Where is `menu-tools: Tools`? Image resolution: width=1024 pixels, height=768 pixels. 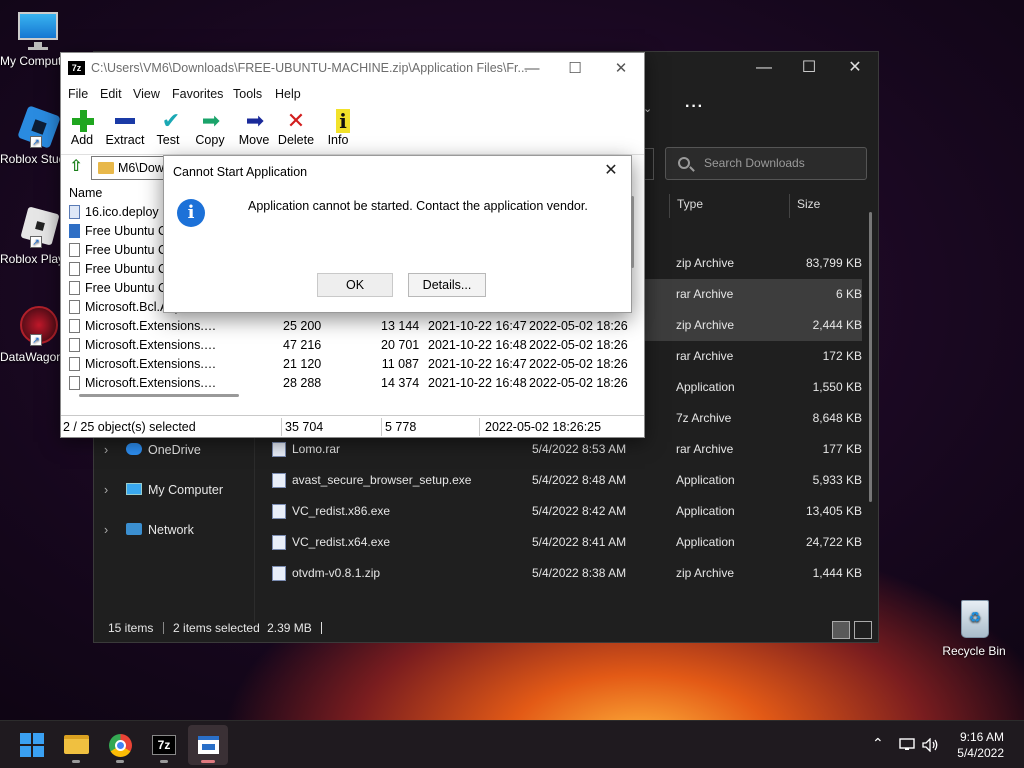 menu-tools: Tools is located at coordinates (247, 94).